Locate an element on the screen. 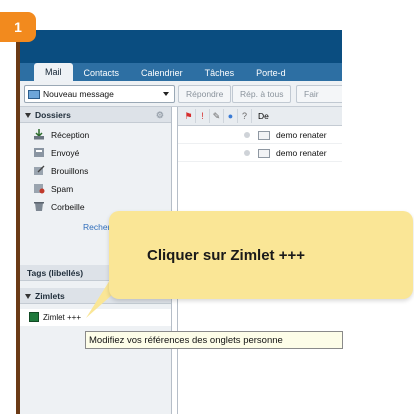 The image size is (414, 414). tab-briefcase: Porte-d is located at coordinates (271, 72).